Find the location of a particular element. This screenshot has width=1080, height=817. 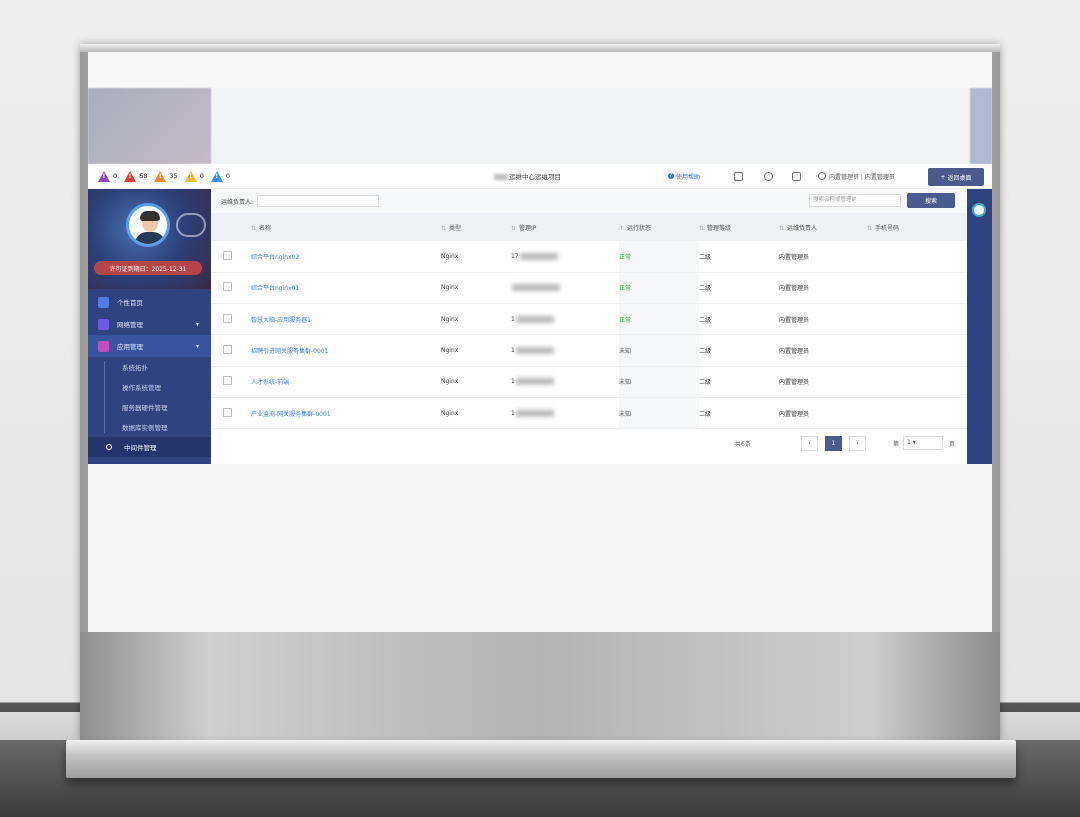

row-name-link: 招聘引进网关服务集群-0001 is located at coordinates (346, 350).